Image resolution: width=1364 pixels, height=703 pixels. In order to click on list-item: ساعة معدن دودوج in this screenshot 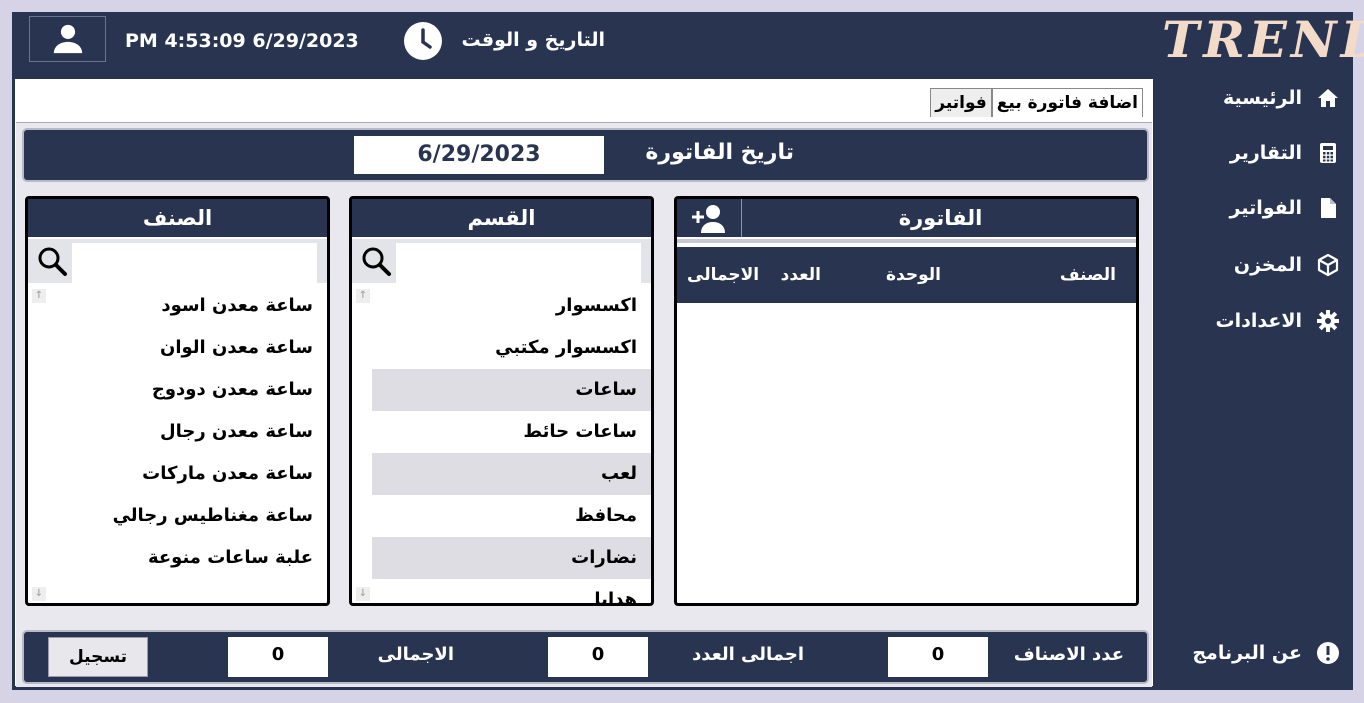, I will do `click(187, 390)`.